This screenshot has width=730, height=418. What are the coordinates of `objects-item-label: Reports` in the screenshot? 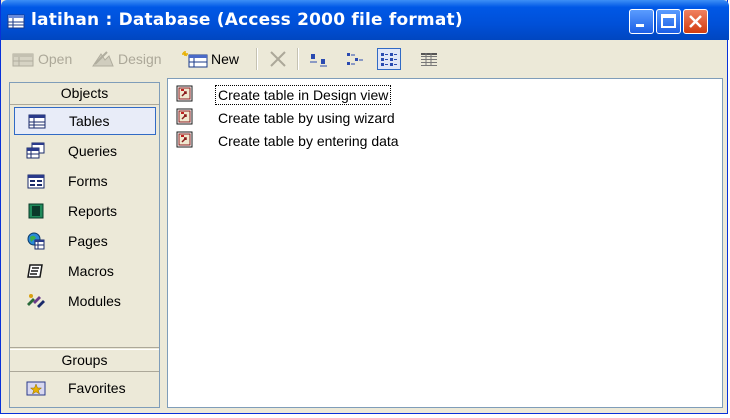 It's located at (93, 211).